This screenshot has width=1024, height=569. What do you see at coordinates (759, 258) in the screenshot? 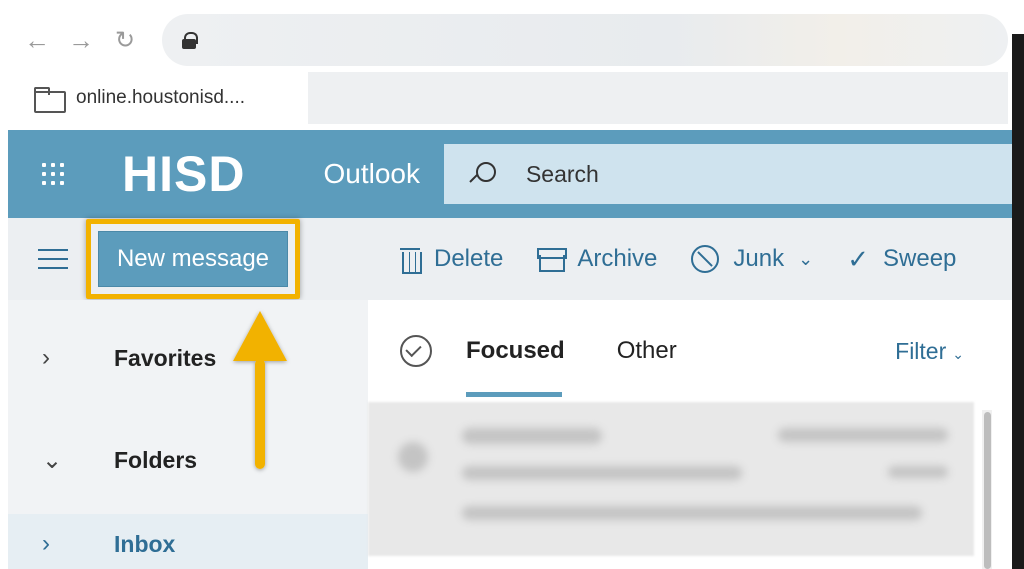
I see `junk-label: Junk` at bounding box center [759, 258].